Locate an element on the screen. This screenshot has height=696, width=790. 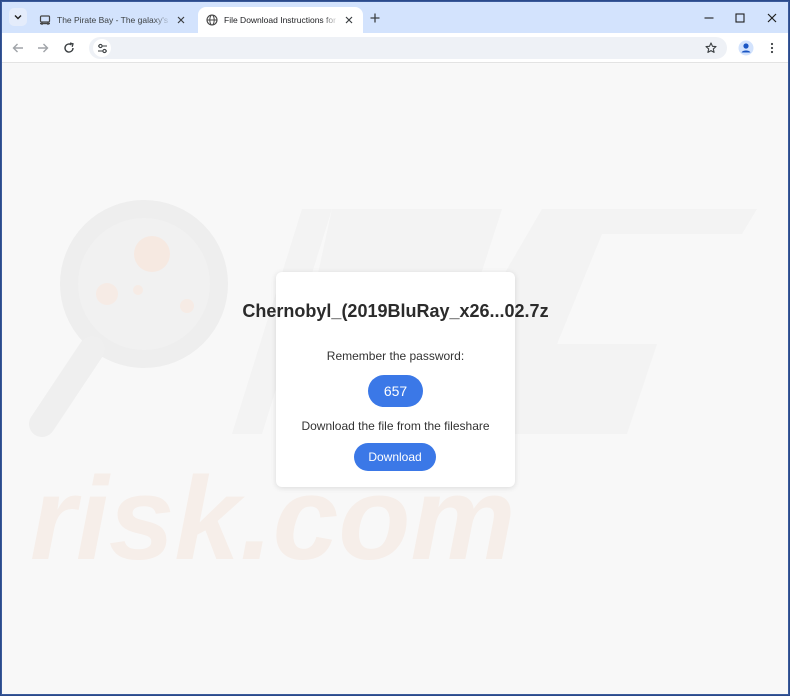
password-badge: 657 is located at coordinates (395, 391).